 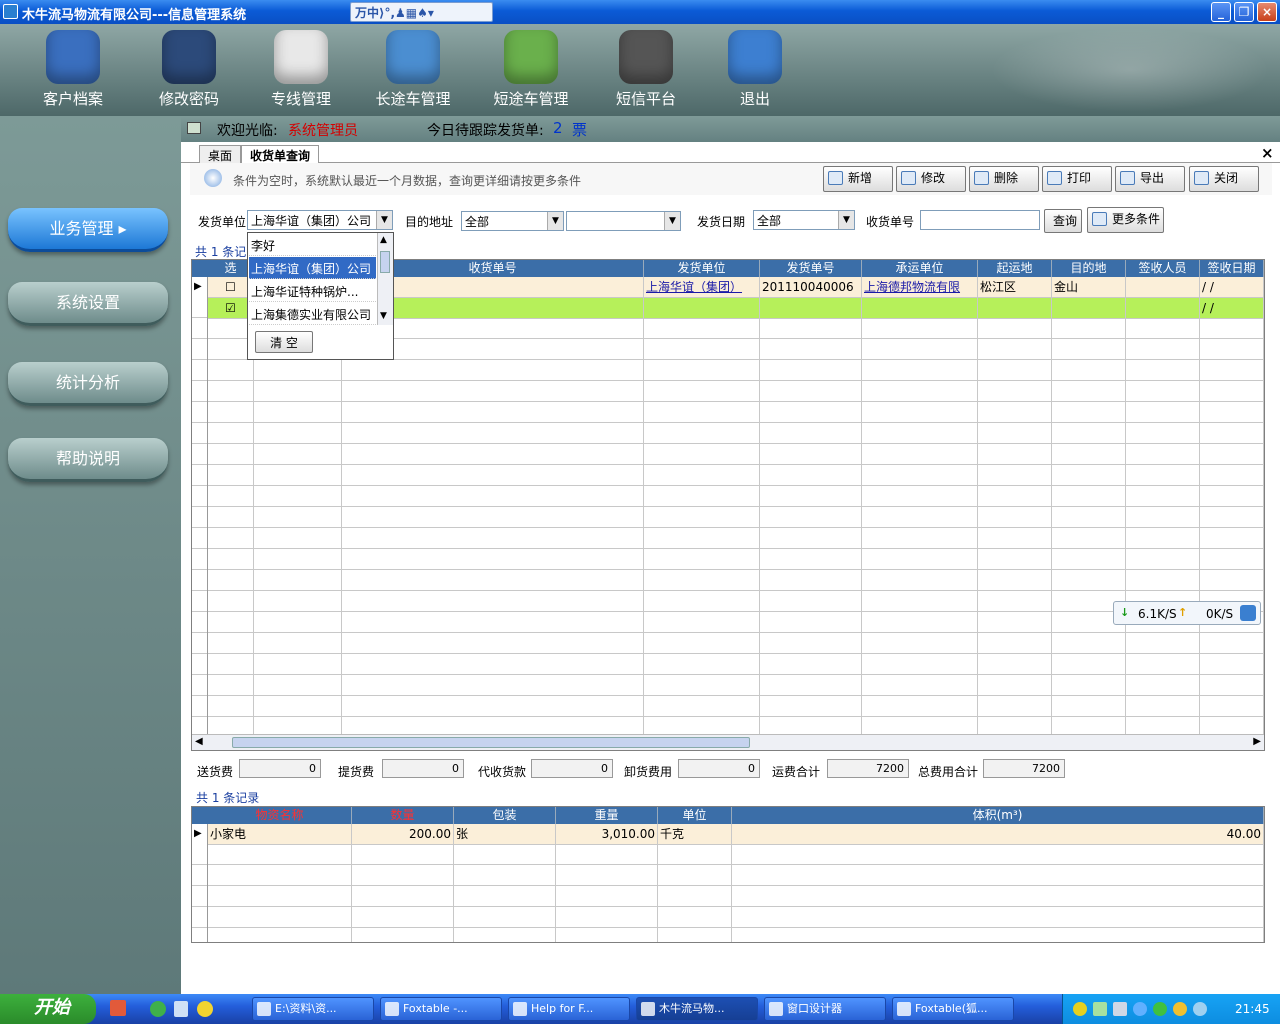 I want to click on action-button-2: 删除, so click(x=1004, y=179).